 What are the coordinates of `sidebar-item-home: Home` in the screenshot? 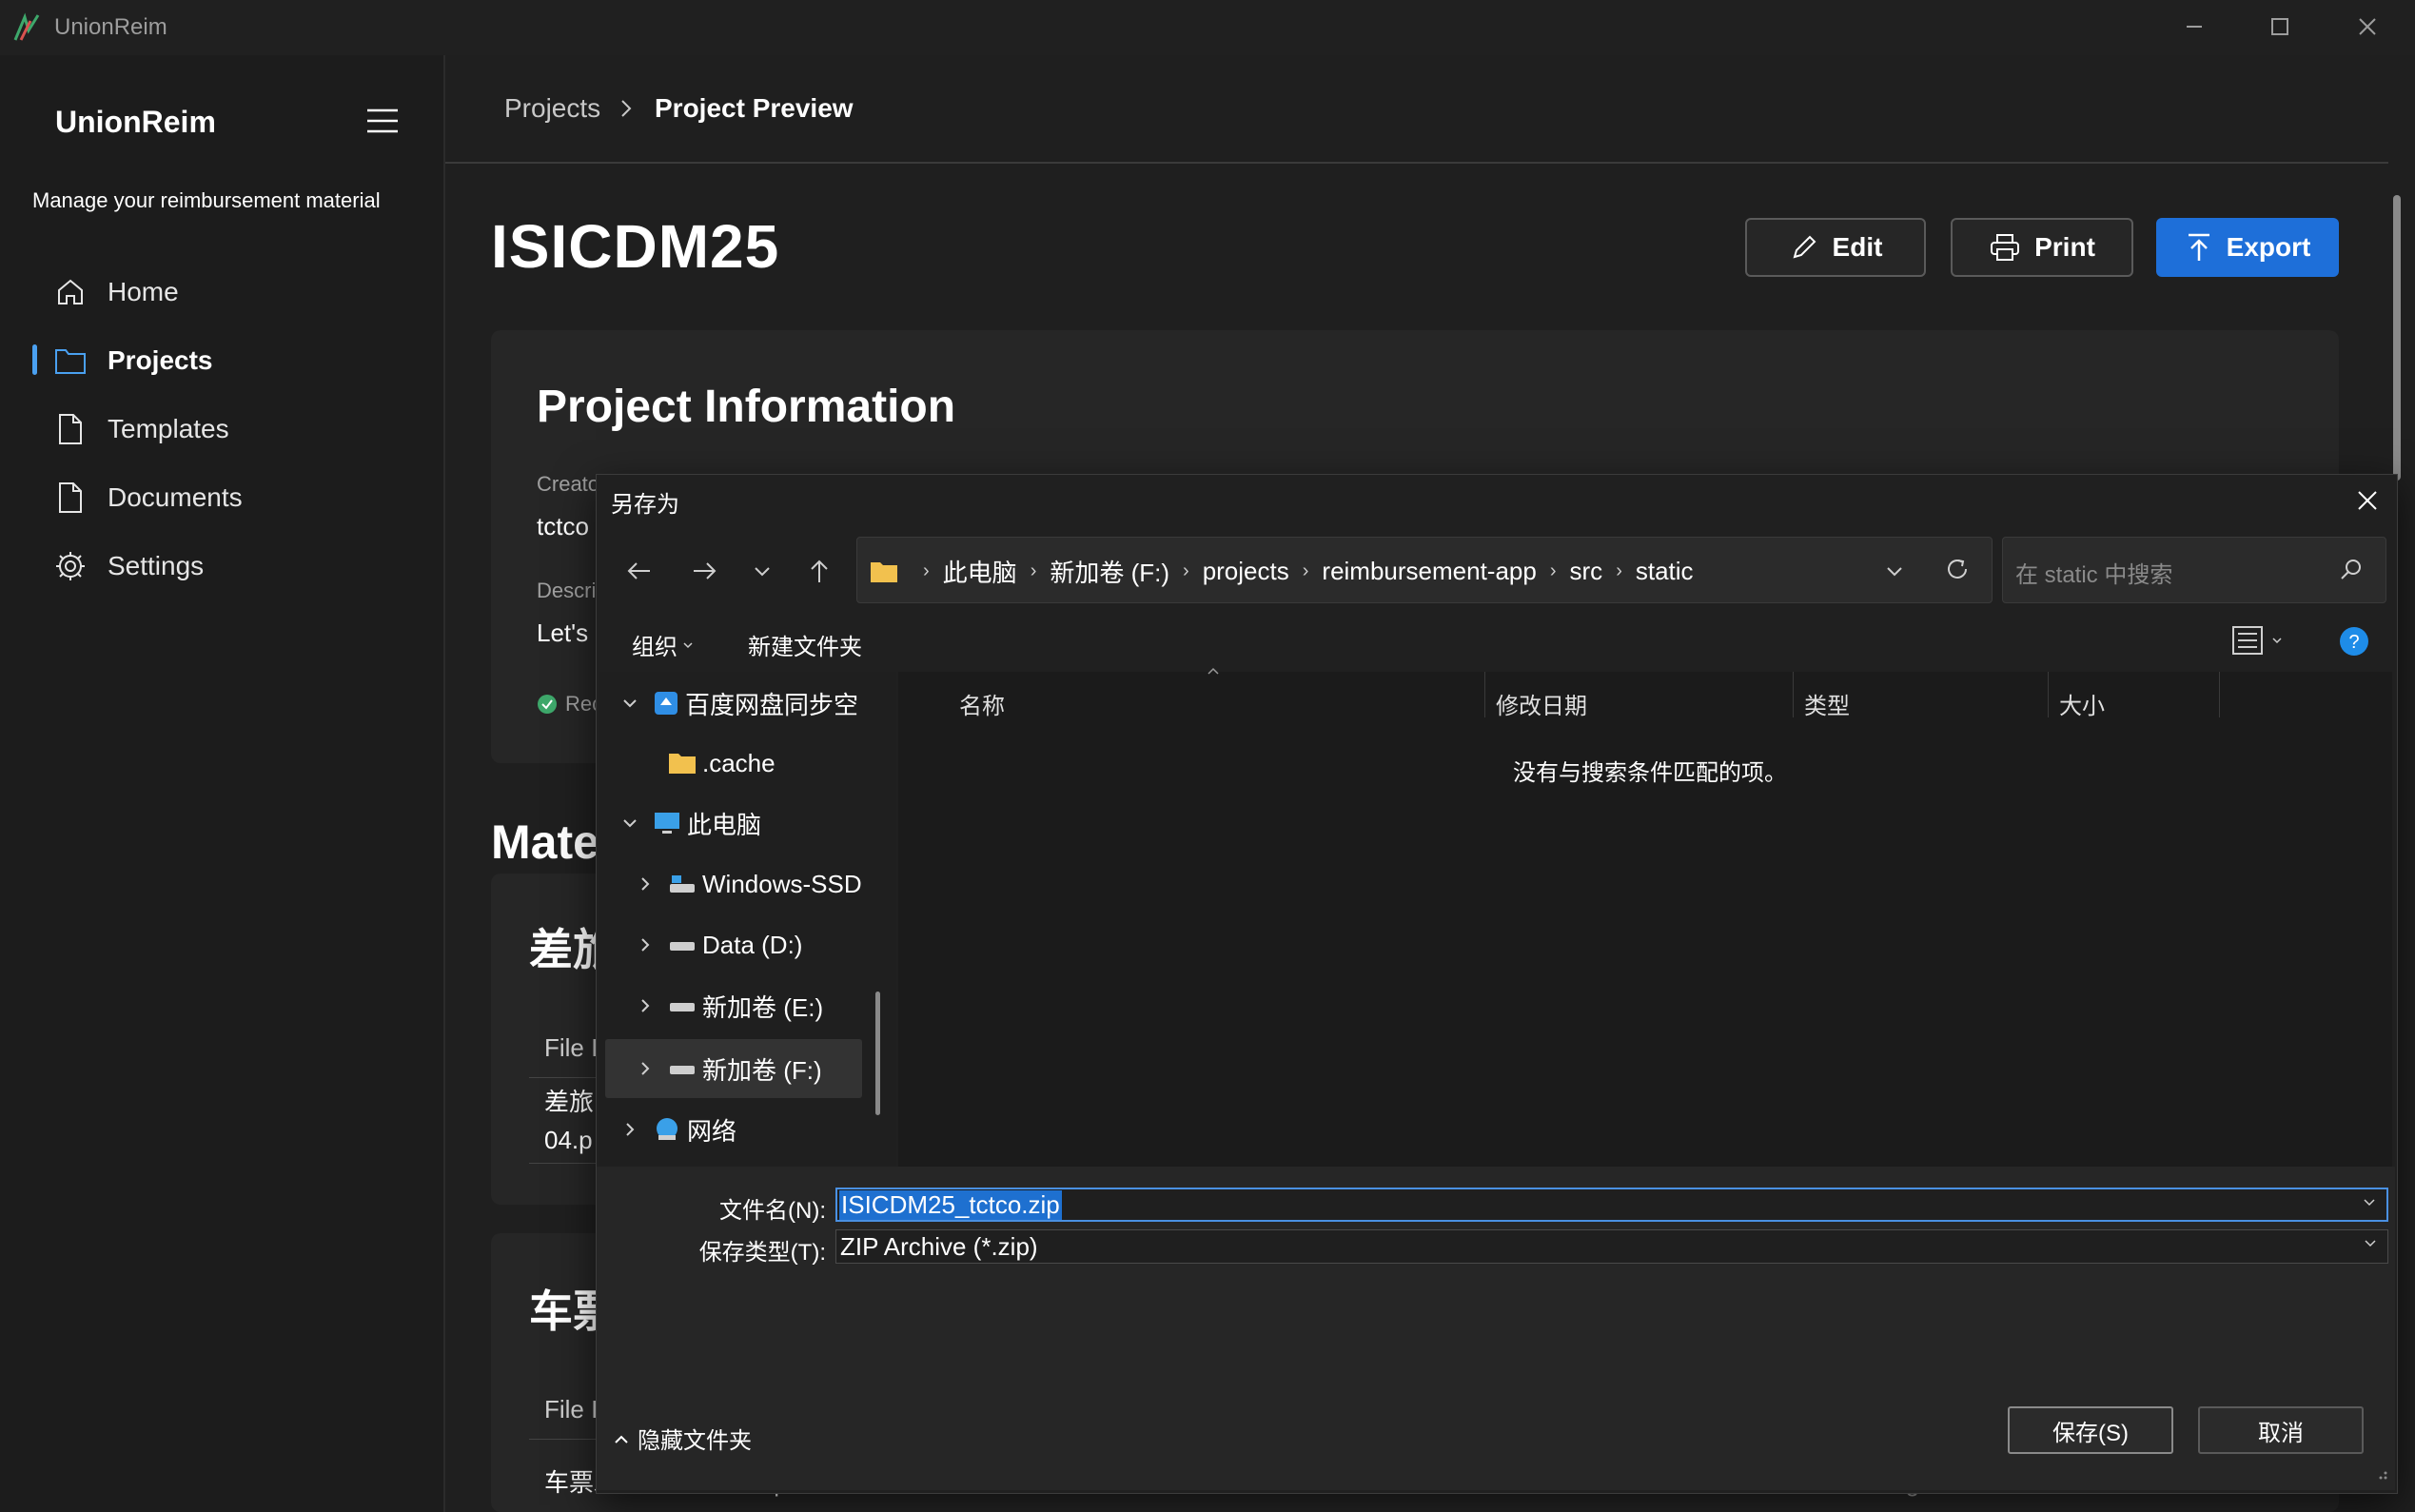 It's located at (227, 292).